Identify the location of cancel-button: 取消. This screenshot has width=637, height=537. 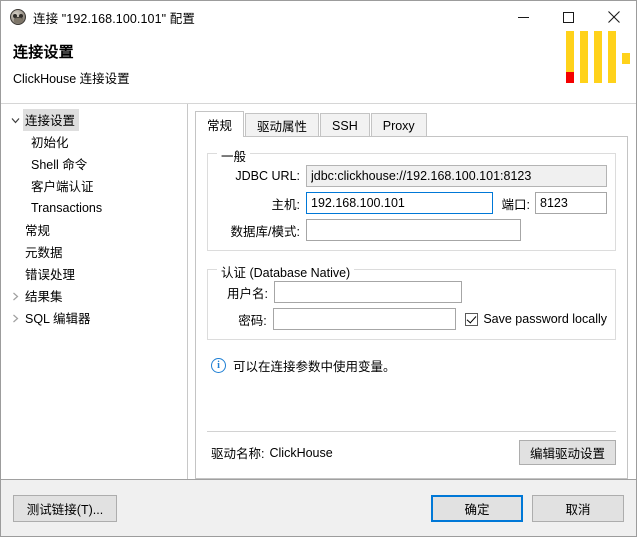
(578, 508).